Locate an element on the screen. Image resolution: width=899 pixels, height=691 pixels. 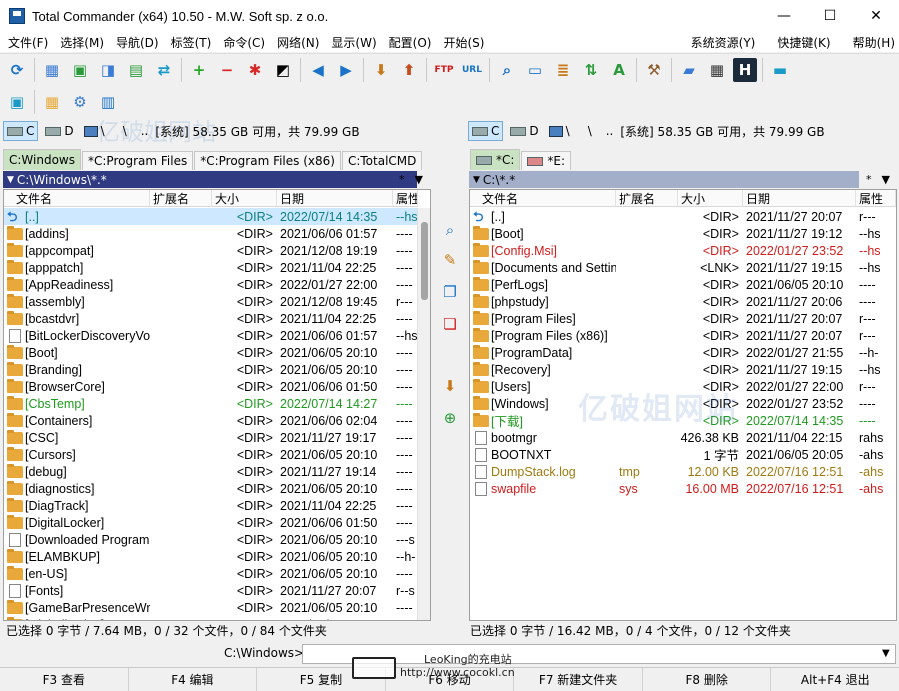
file-row: [Fonts] <DIR> 2021/11/27 20:07 r--s is located at coordinates (211, 590).